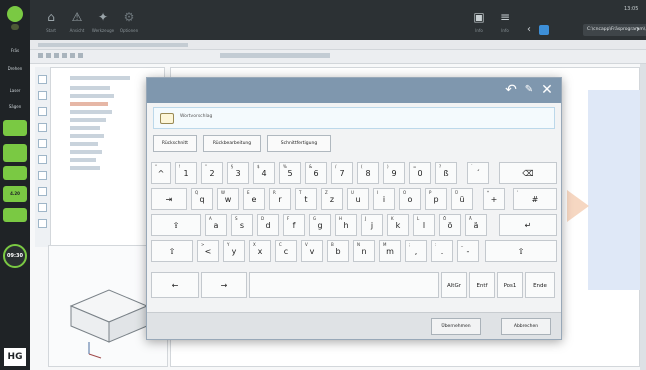  I want to click on sidebar-badge-1: 4.20, so click(15, 194).